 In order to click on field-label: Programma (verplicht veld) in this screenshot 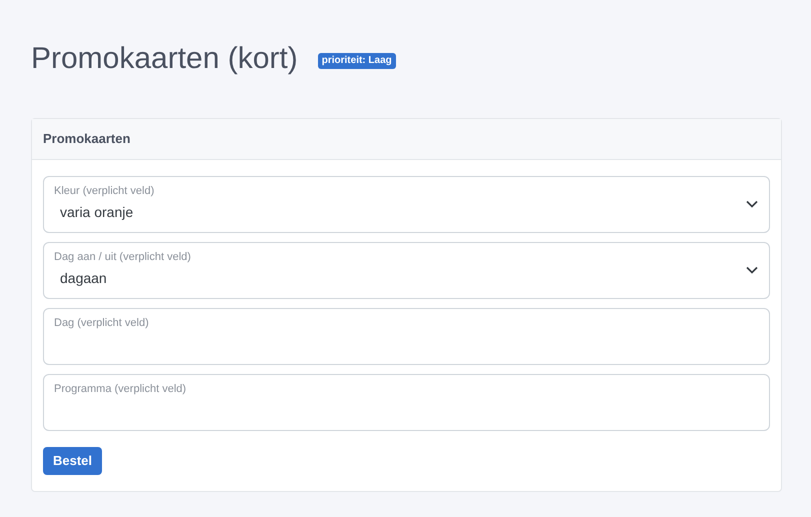, I will do `click(120, 389)`.